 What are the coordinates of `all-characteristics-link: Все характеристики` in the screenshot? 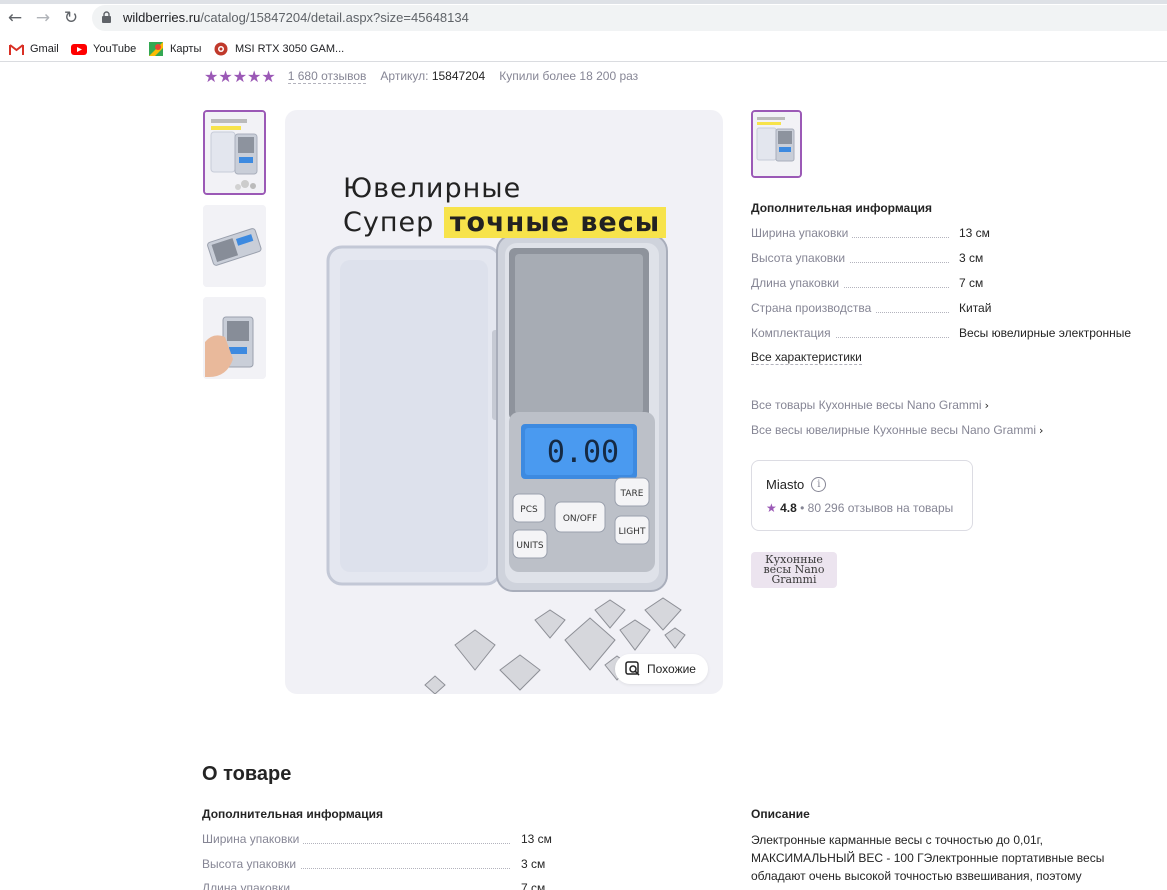 It's located at (806, 357).